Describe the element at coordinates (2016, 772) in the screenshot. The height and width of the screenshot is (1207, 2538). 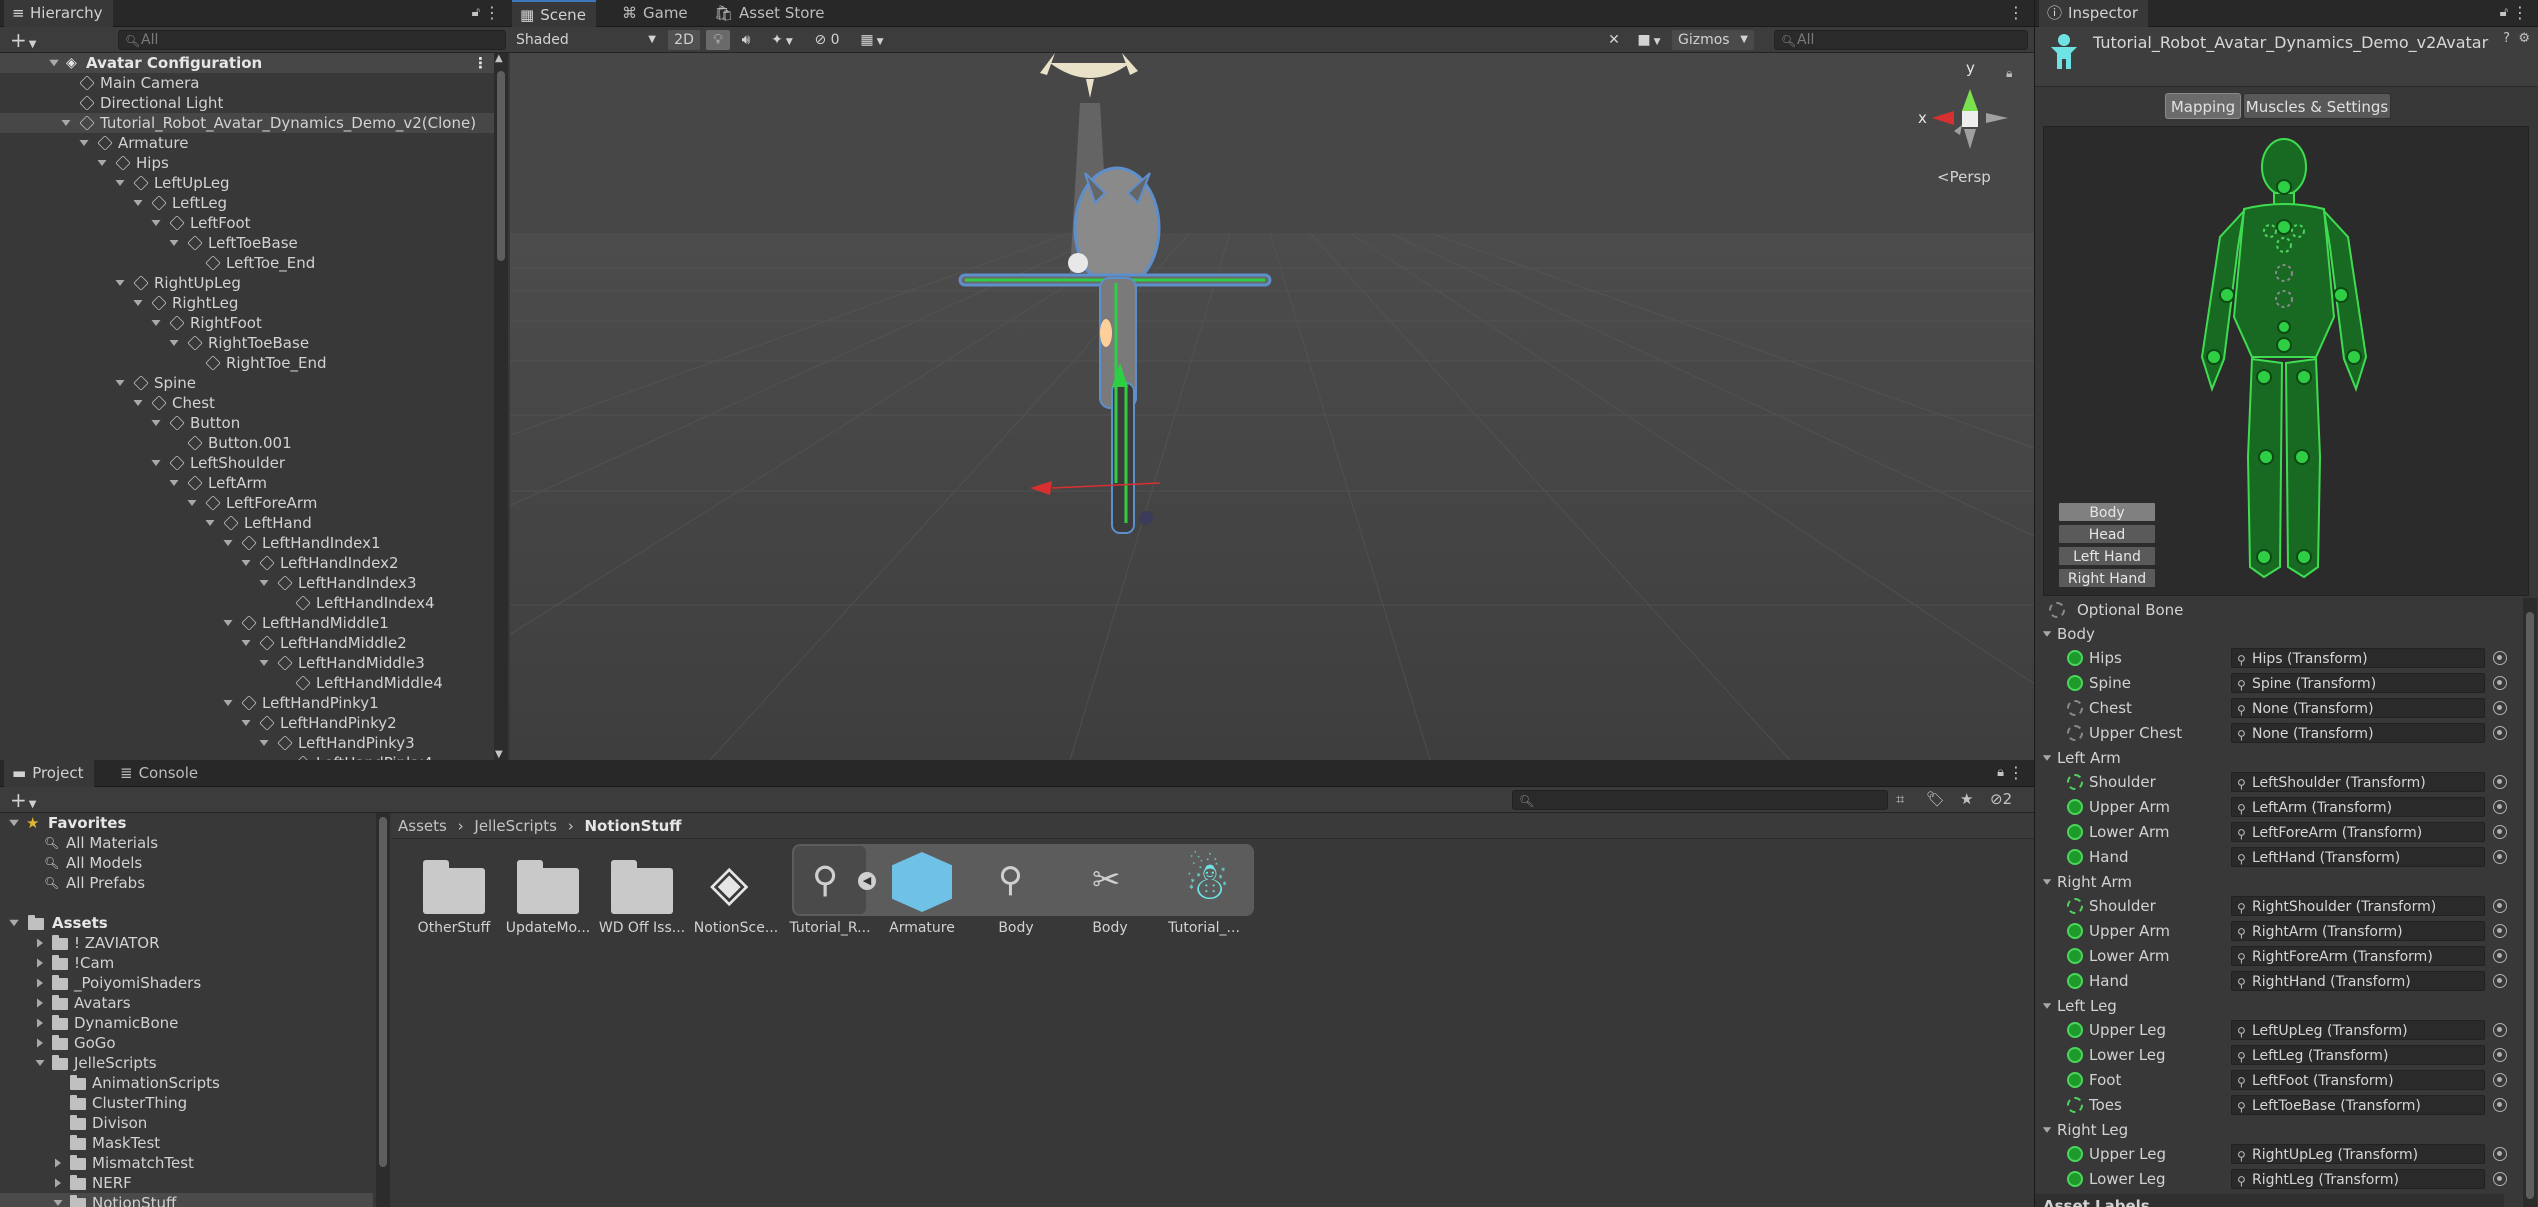
I see `more-options-icon: ⋮` at that location.